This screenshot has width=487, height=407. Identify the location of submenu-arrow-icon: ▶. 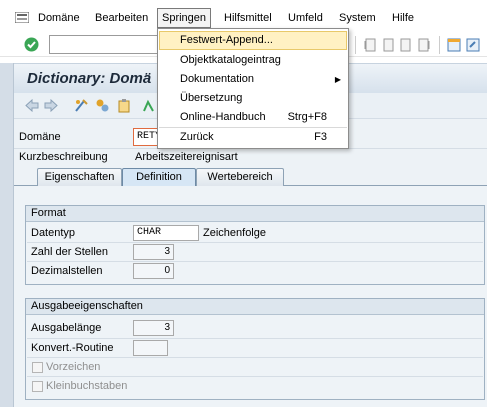
(337, 79).